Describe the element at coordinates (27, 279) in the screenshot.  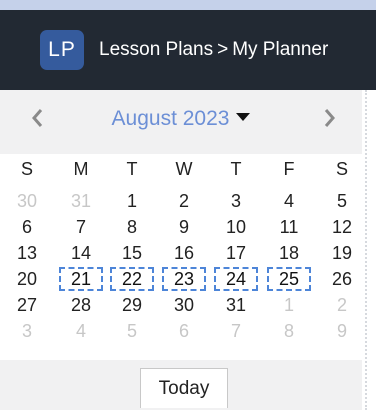
I see `calendar-day: 20` at that location.